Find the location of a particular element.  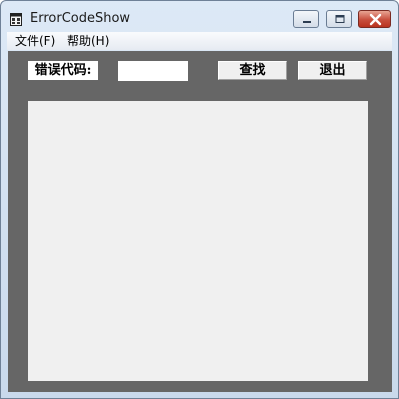

title-bar: ErrorCodeShow is located at coordinates (199, 16).